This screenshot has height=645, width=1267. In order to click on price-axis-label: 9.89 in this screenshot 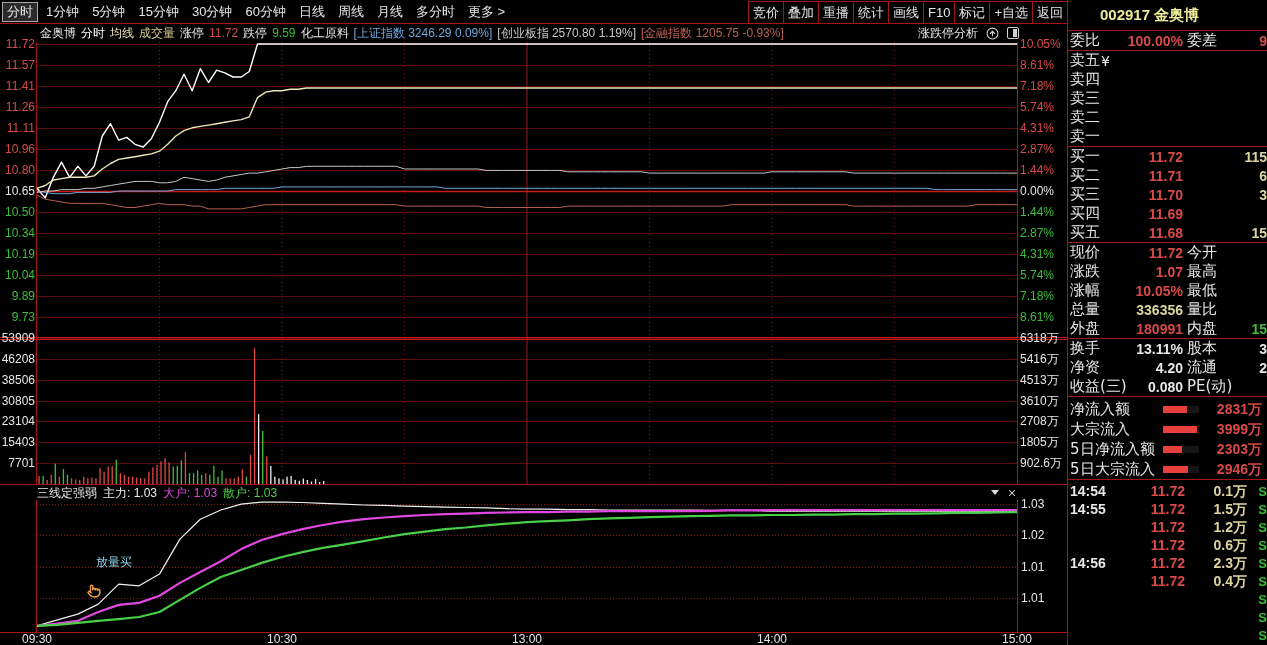, I will do `click(23, 295)`.